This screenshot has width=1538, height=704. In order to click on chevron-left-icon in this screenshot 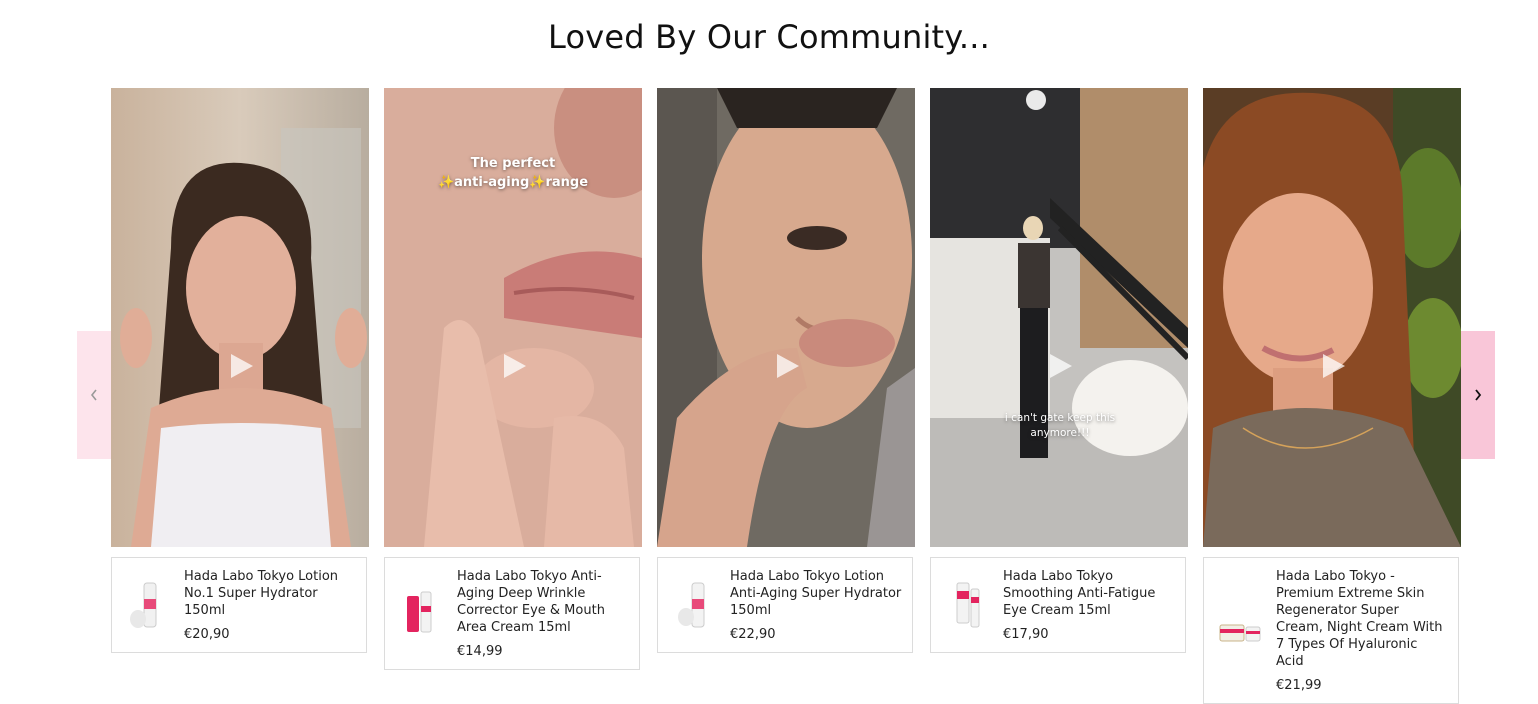, I will do `click(93, 395)`.